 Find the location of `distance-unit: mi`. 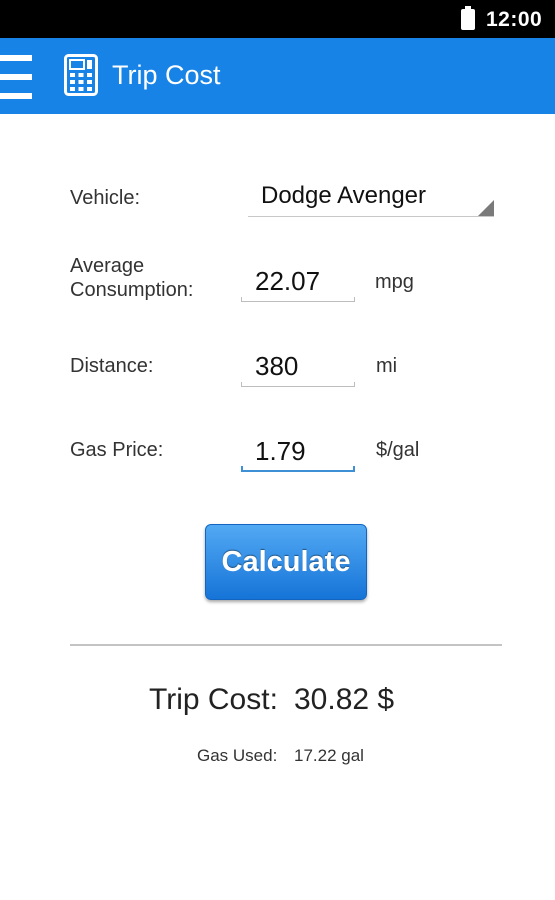

distance-unit: mi is located at coordinates (387, 366).